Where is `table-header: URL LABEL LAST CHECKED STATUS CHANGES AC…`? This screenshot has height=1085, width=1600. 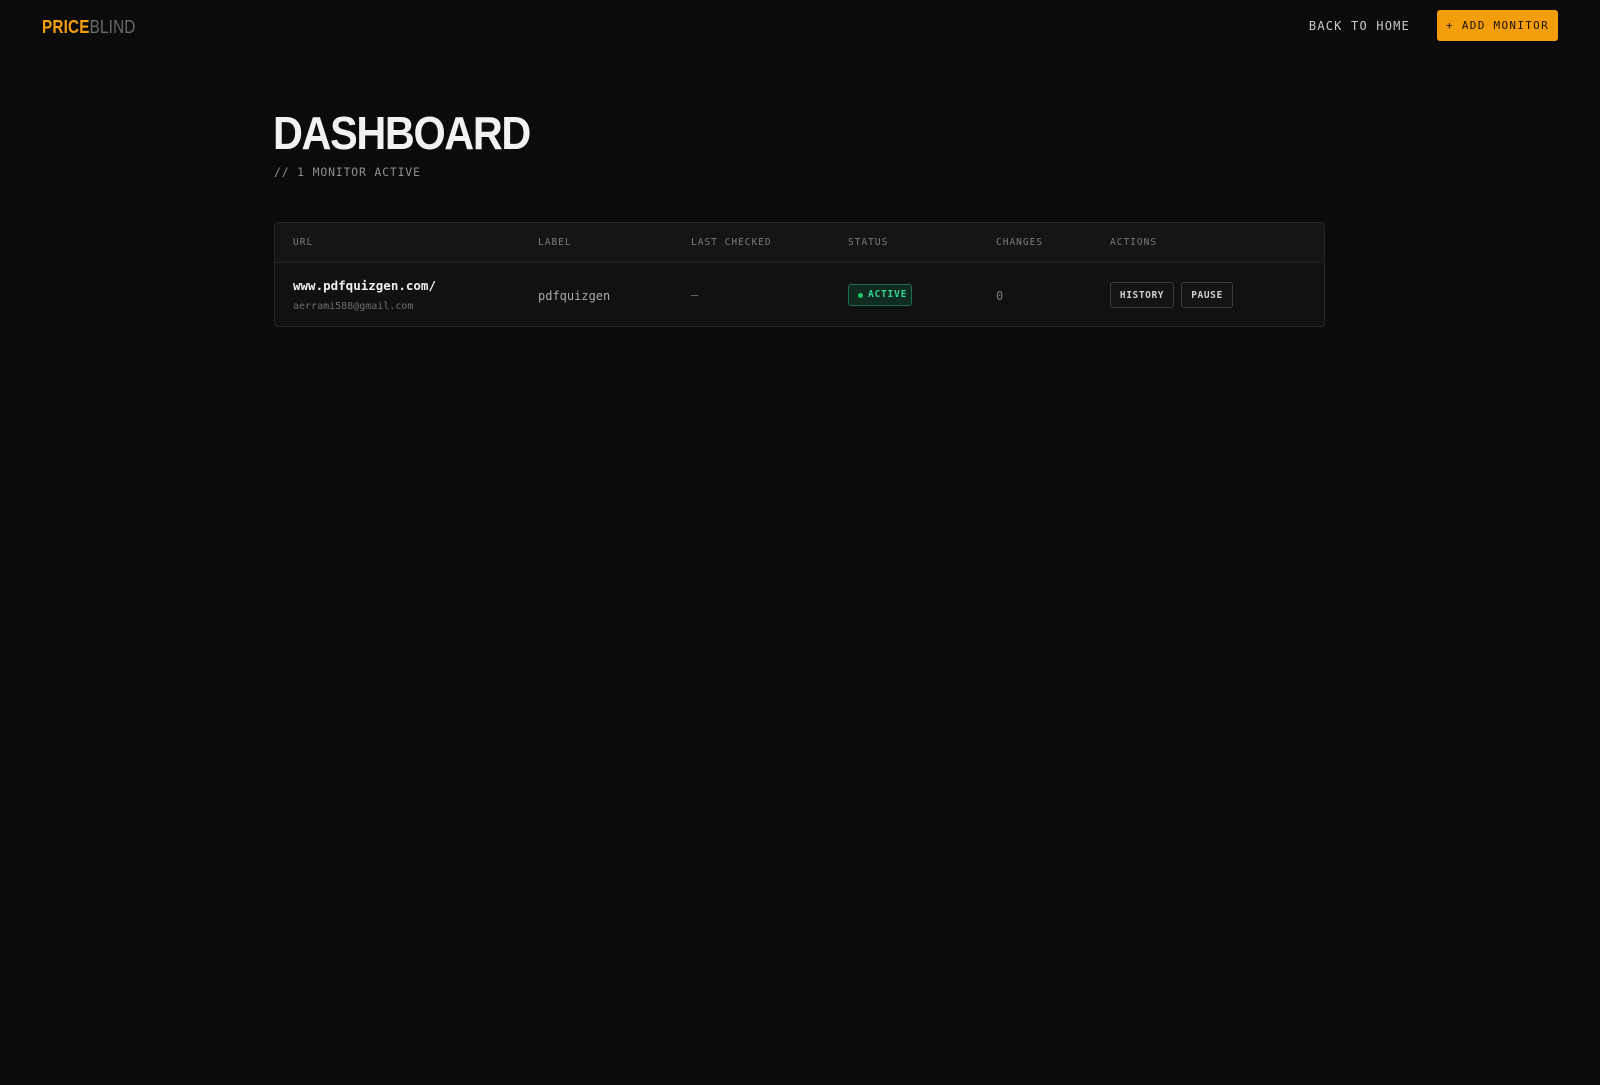 table-header: URL LABEL LAST CHECKED STATUS CHANGES AC… is located at coordinates (799, 243).